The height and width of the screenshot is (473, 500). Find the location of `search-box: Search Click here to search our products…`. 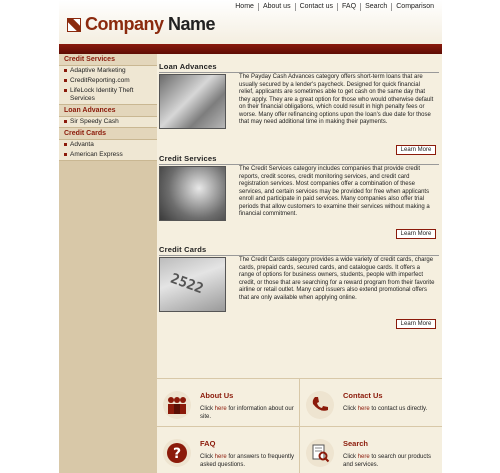

search-box: Search Click here to search our products… is located at coordinates (370, 450).